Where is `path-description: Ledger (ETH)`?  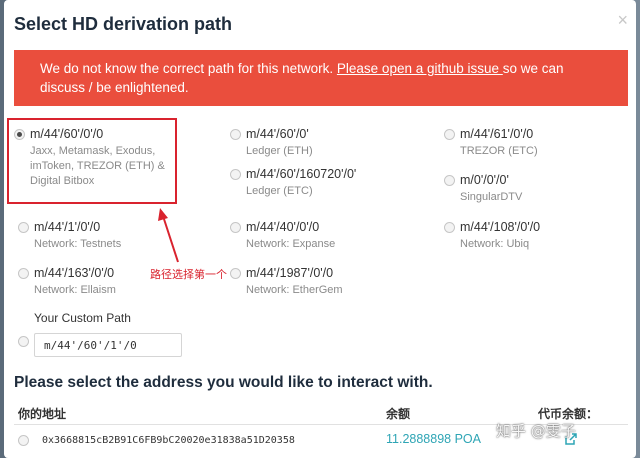 path-description: Ledger (ETH) is located at coordinates (279, 151).